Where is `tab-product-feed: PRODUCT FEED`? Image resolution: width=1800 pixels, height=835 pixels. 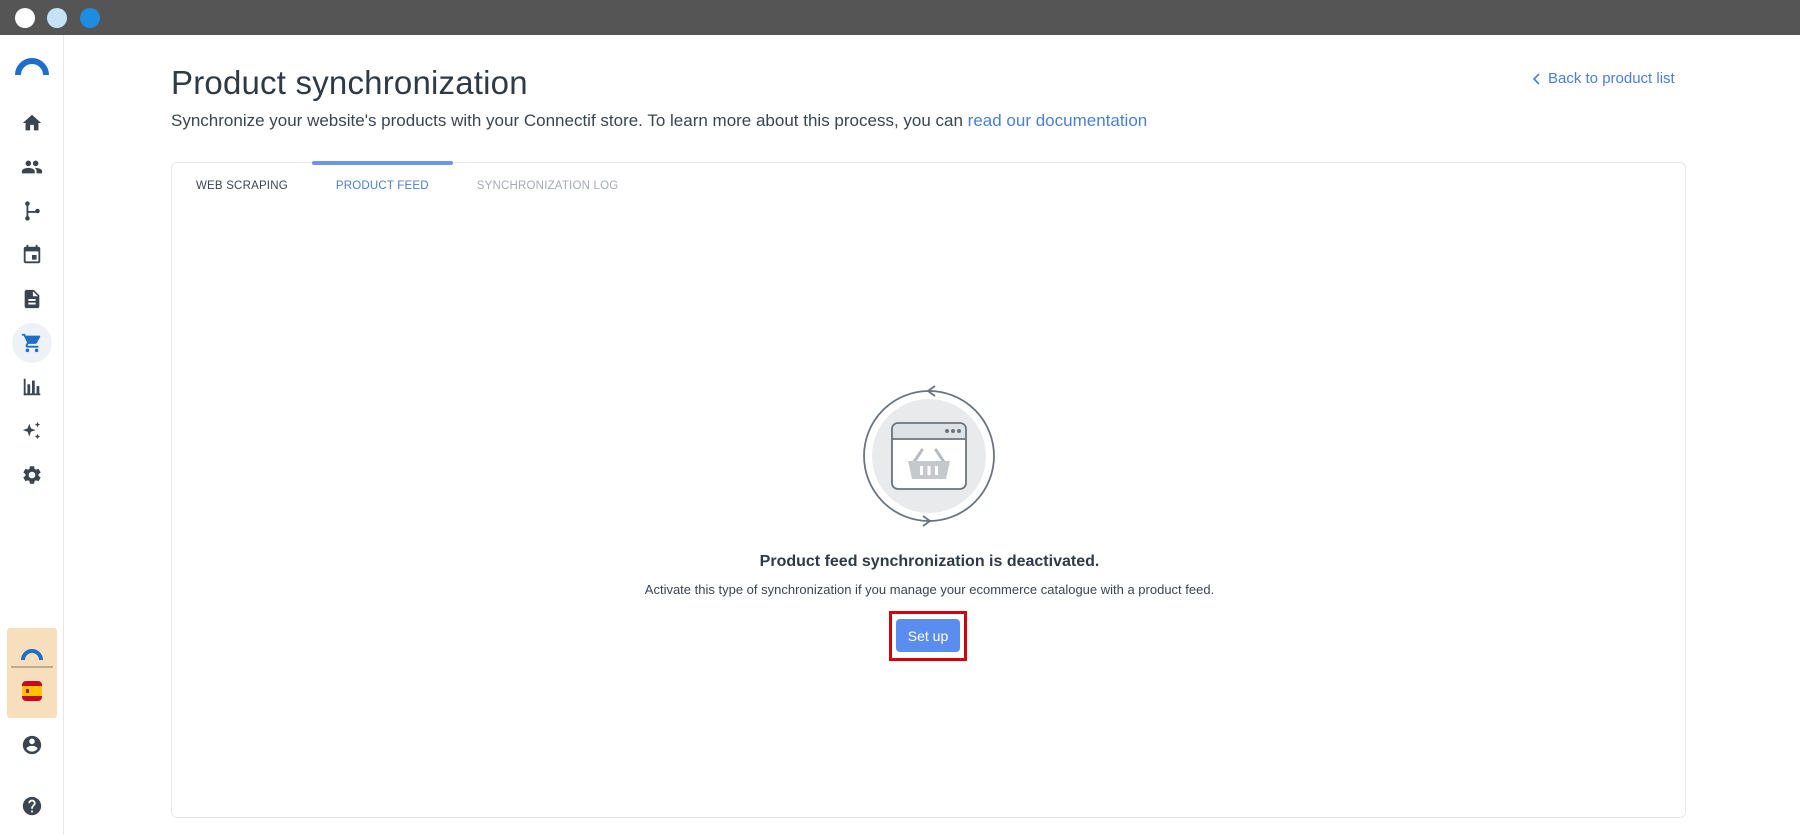
tab-product-feed: PRODUCT FEED is located at coordinates (382, 185).